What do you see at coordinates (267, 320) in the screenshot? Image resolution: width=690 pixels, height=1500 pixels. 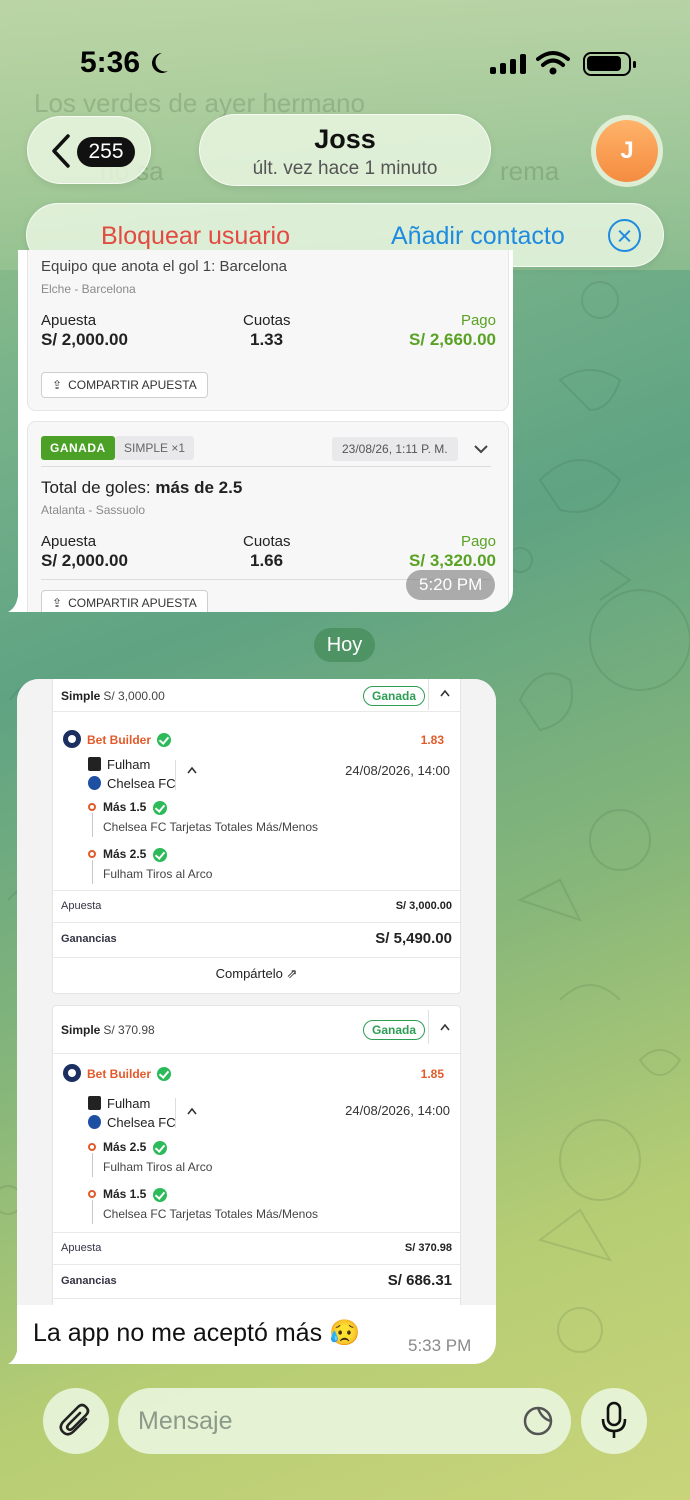 I see `odds-label: Cuotas` at bounding box center [267, 320].